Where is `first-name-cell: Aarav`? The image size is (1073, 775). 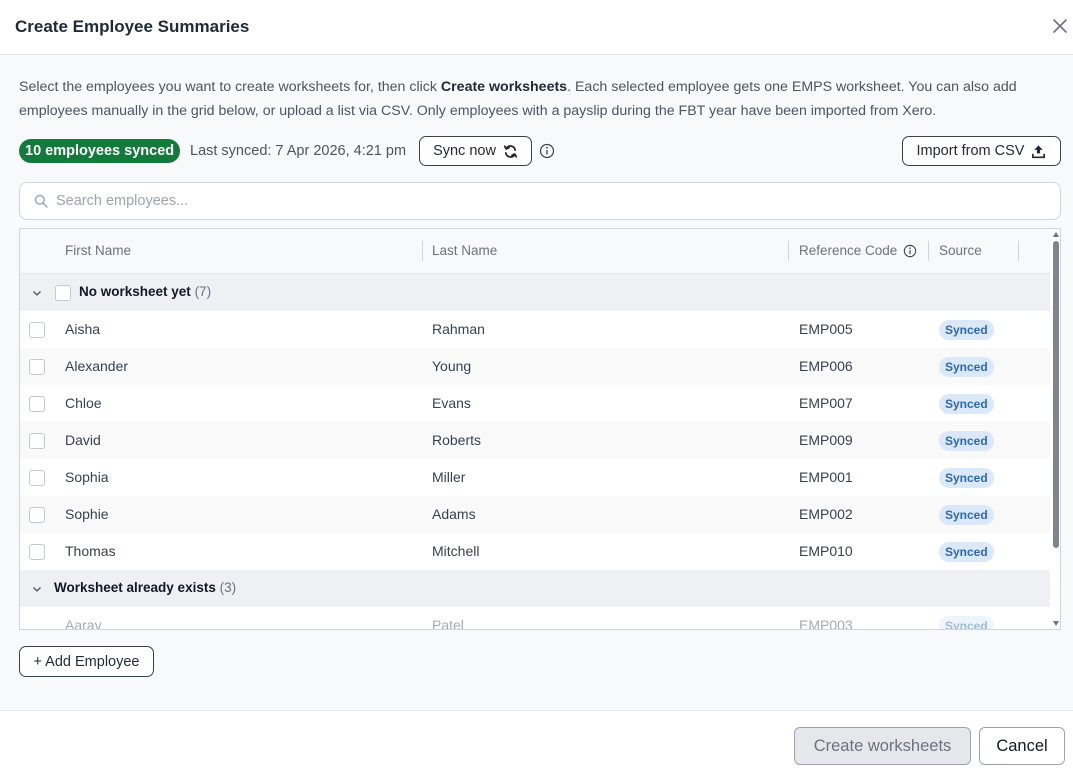 first-name-cell: Aarav is located at coordinates (83, 623).